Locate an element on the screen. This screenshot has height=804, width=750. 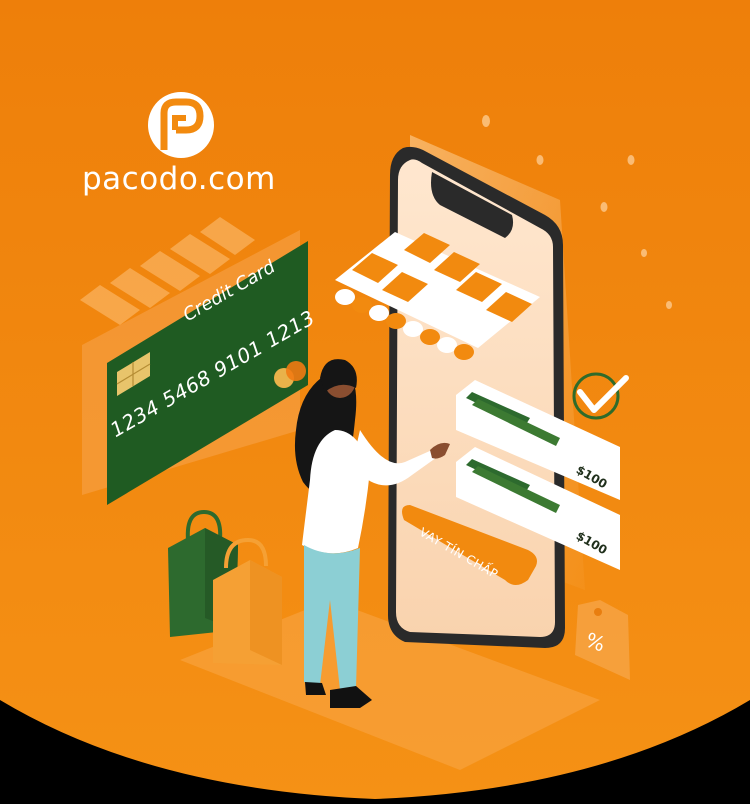
logo-icon is located at coordinates (181, 125).